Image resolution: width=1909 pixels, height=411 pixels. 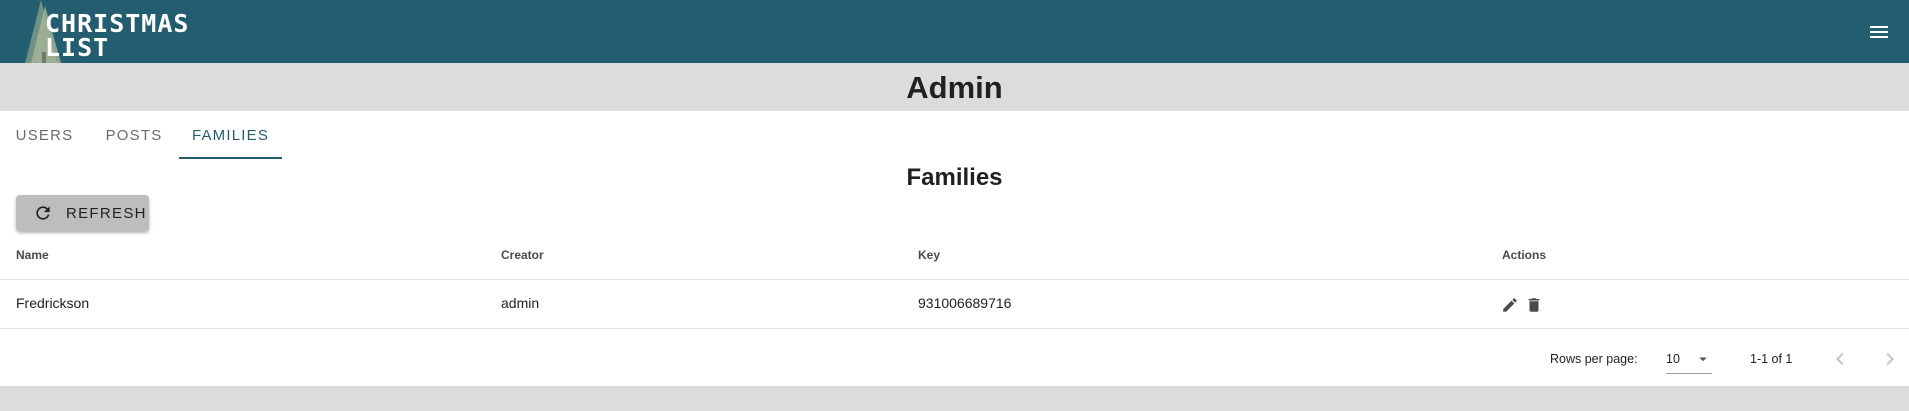 What do you see at coordinates (134, 135) in the screenshot?
I see `tab-posts: POSTS` at bounding box center [134, 135].